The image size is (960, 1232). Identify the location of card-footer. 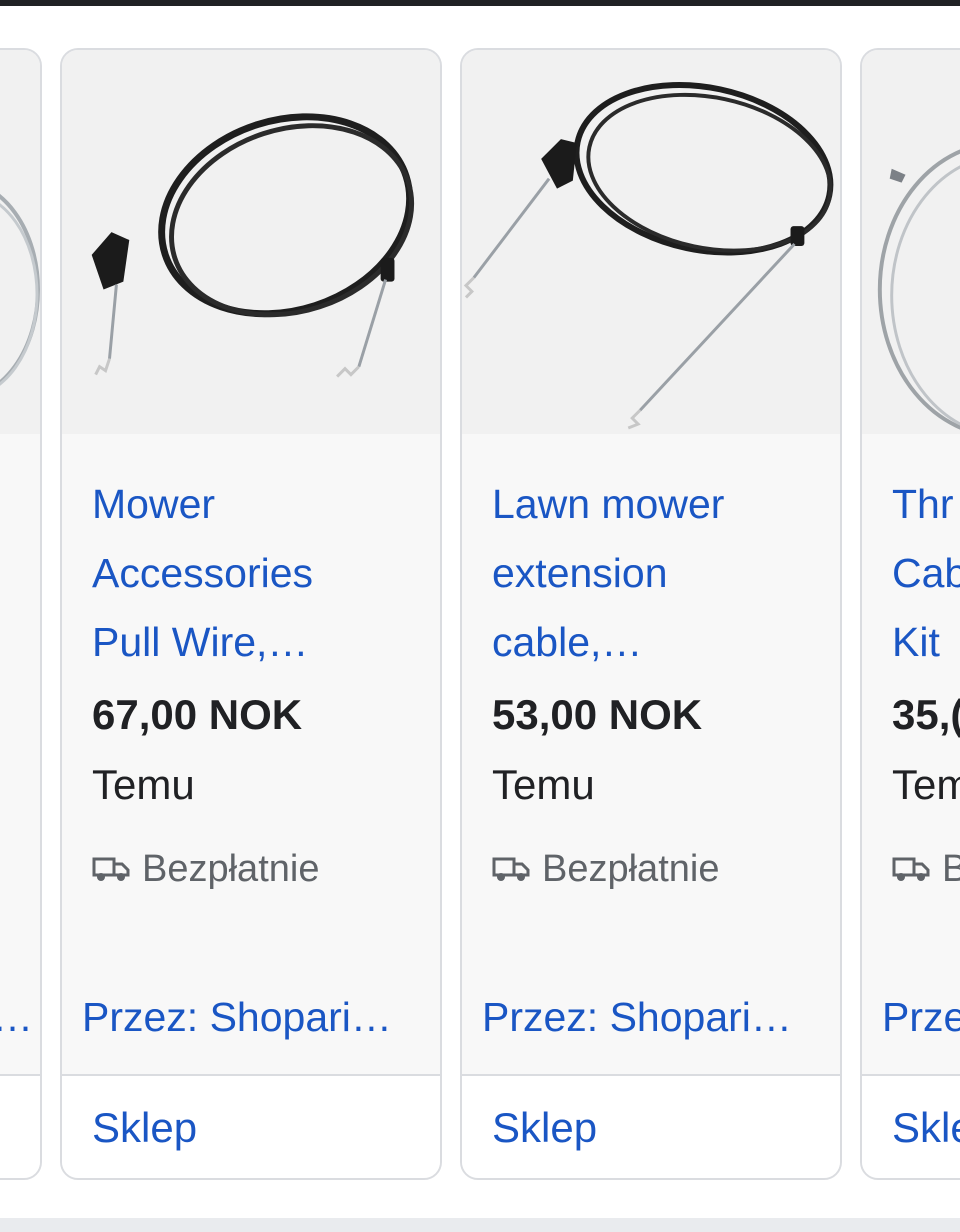
(20, 1126).